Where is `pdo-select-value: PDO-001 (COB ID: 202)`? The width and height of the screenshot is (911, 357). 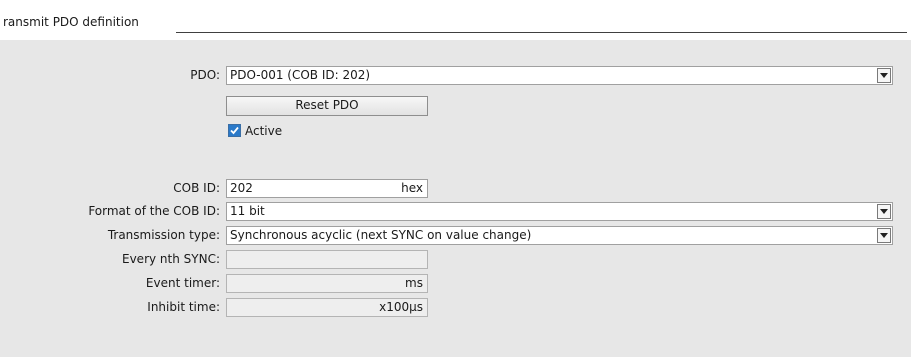 pdo-select-value: PDO-001 (COB ID: 202) is located at coordinates (300, 75).